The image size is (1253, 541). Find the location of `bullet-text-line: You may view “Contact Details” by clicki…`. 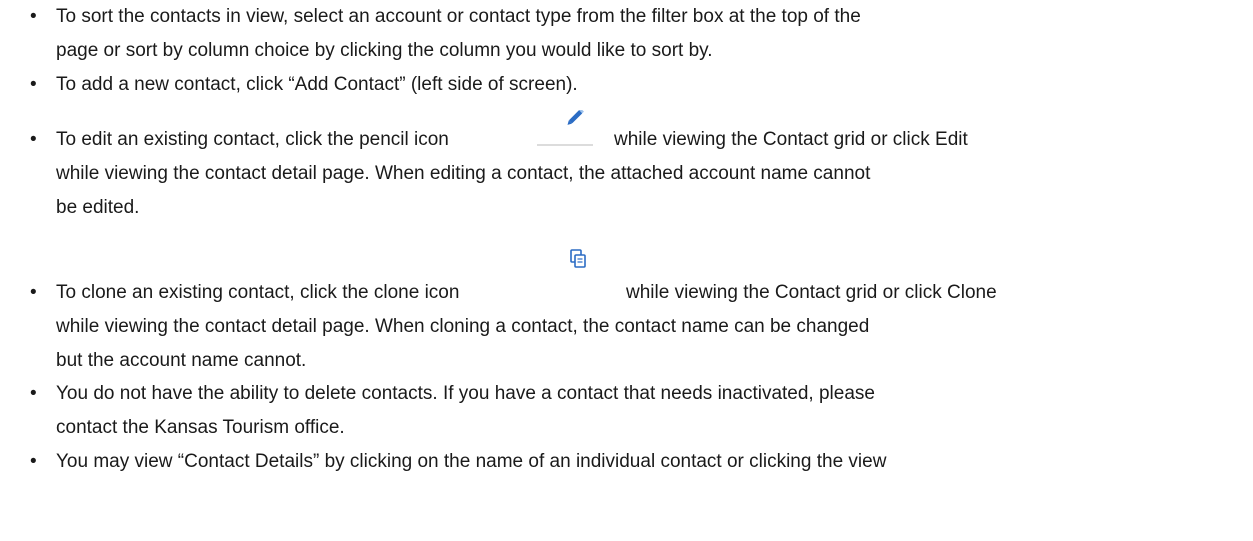

bullet-text-line: You may view “Contact Details” by clicki… is located at coordinates (471, 461).